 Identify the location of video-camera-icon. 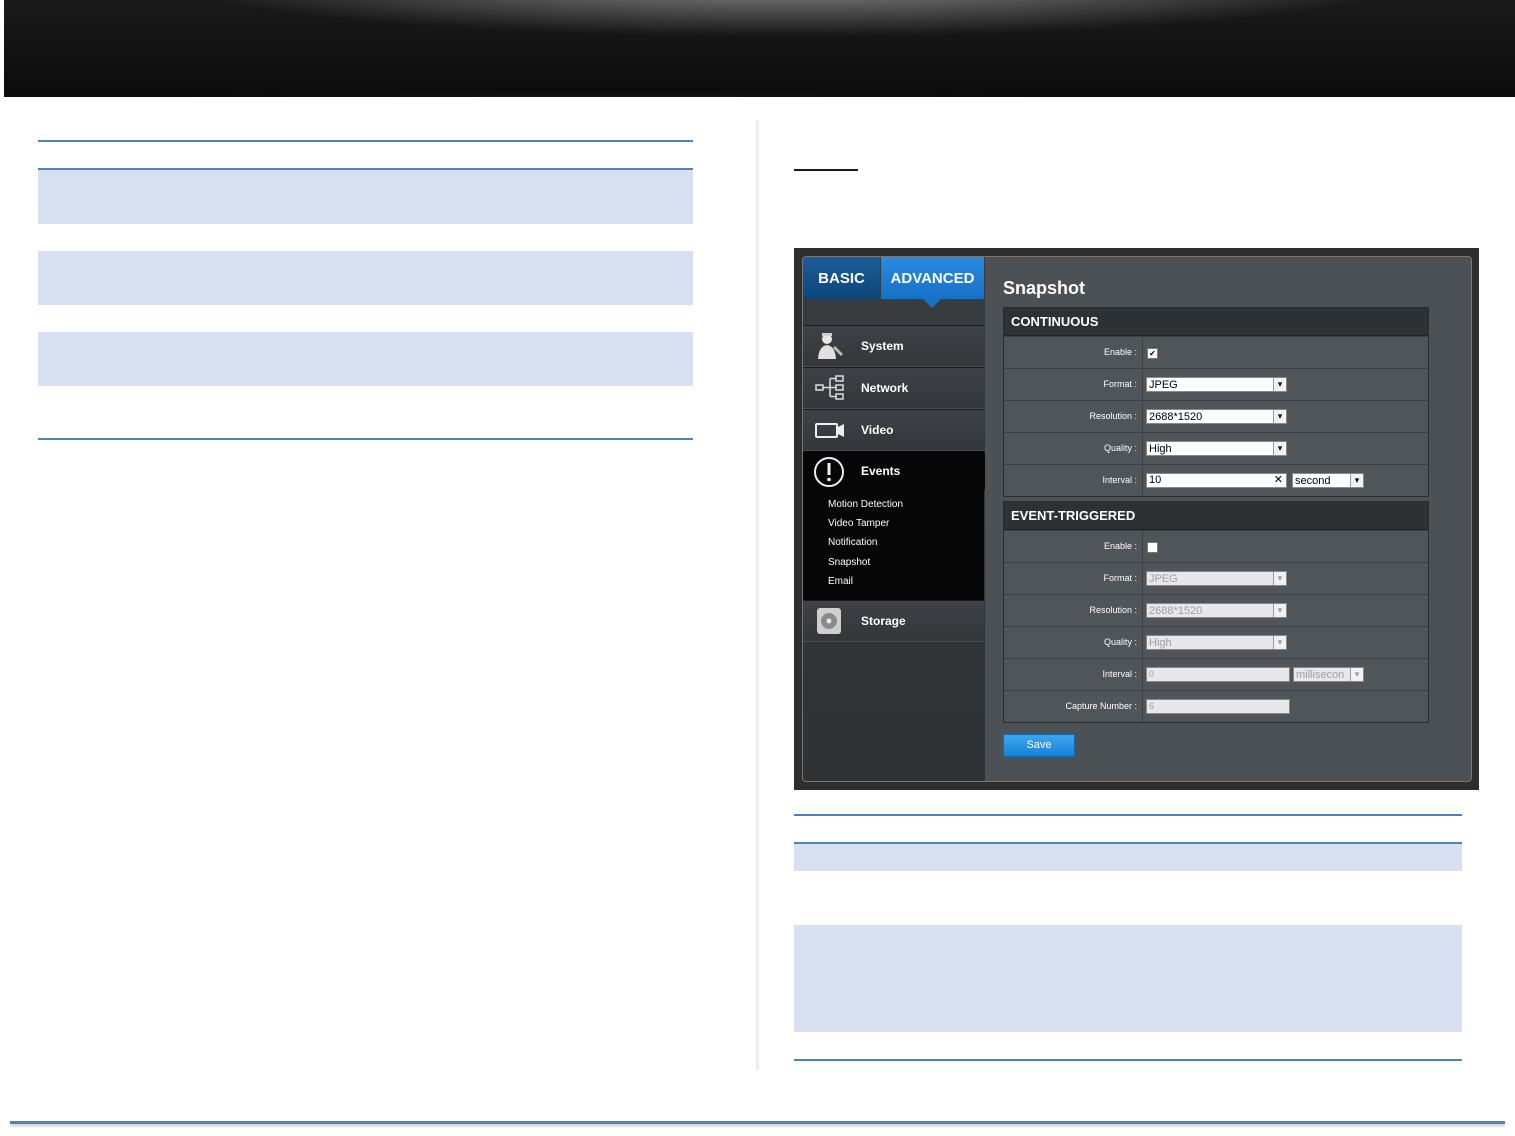
(829, 430).